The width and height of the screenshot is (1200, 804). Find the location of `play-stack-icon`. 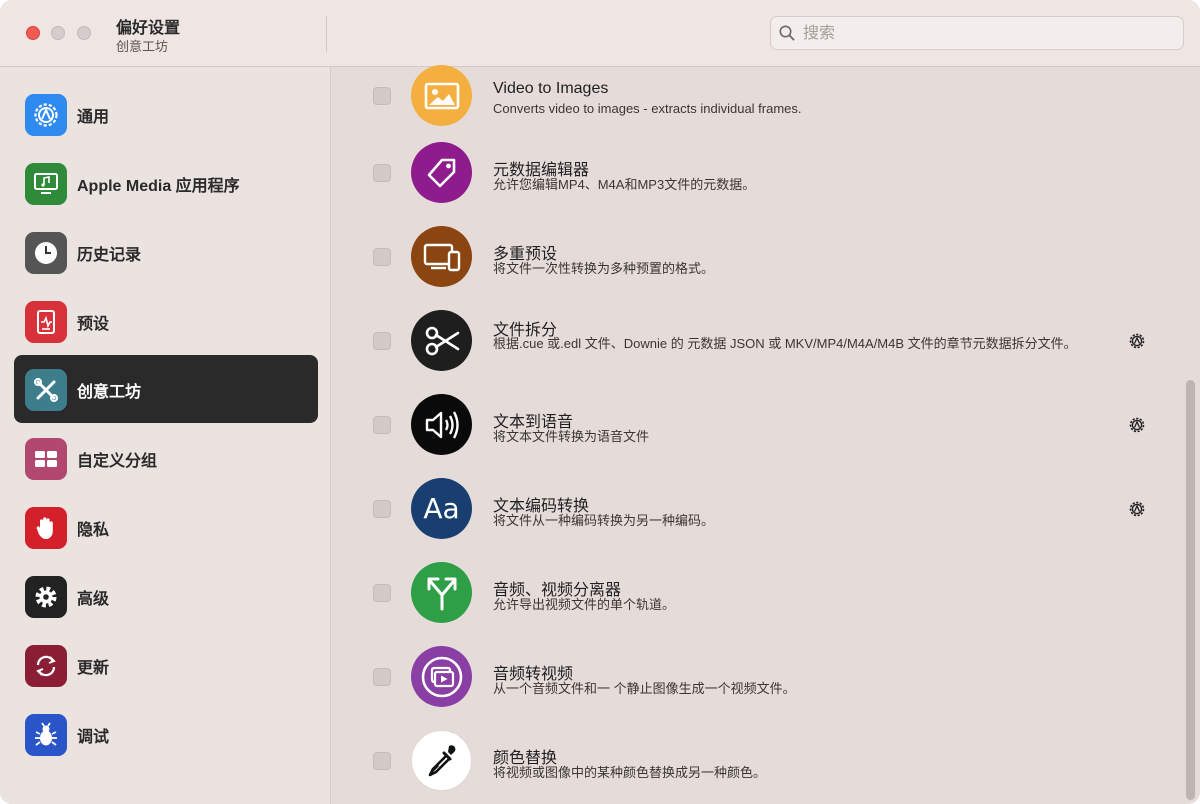

play-stack-icon is located at coordinates (441, 676).